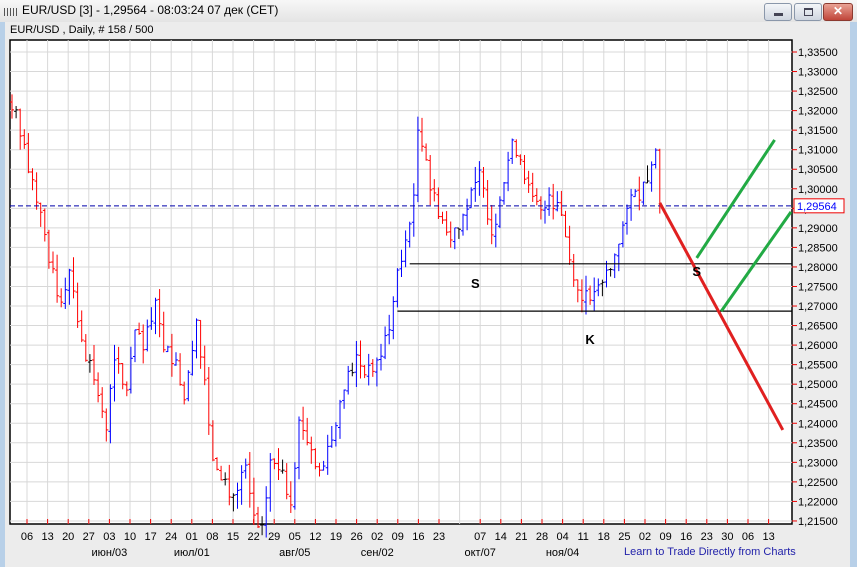  What do you see at coordinates (542, 537) in the screenshot?
I see `x-tick-label: 28` at bounding box center [542, 537].